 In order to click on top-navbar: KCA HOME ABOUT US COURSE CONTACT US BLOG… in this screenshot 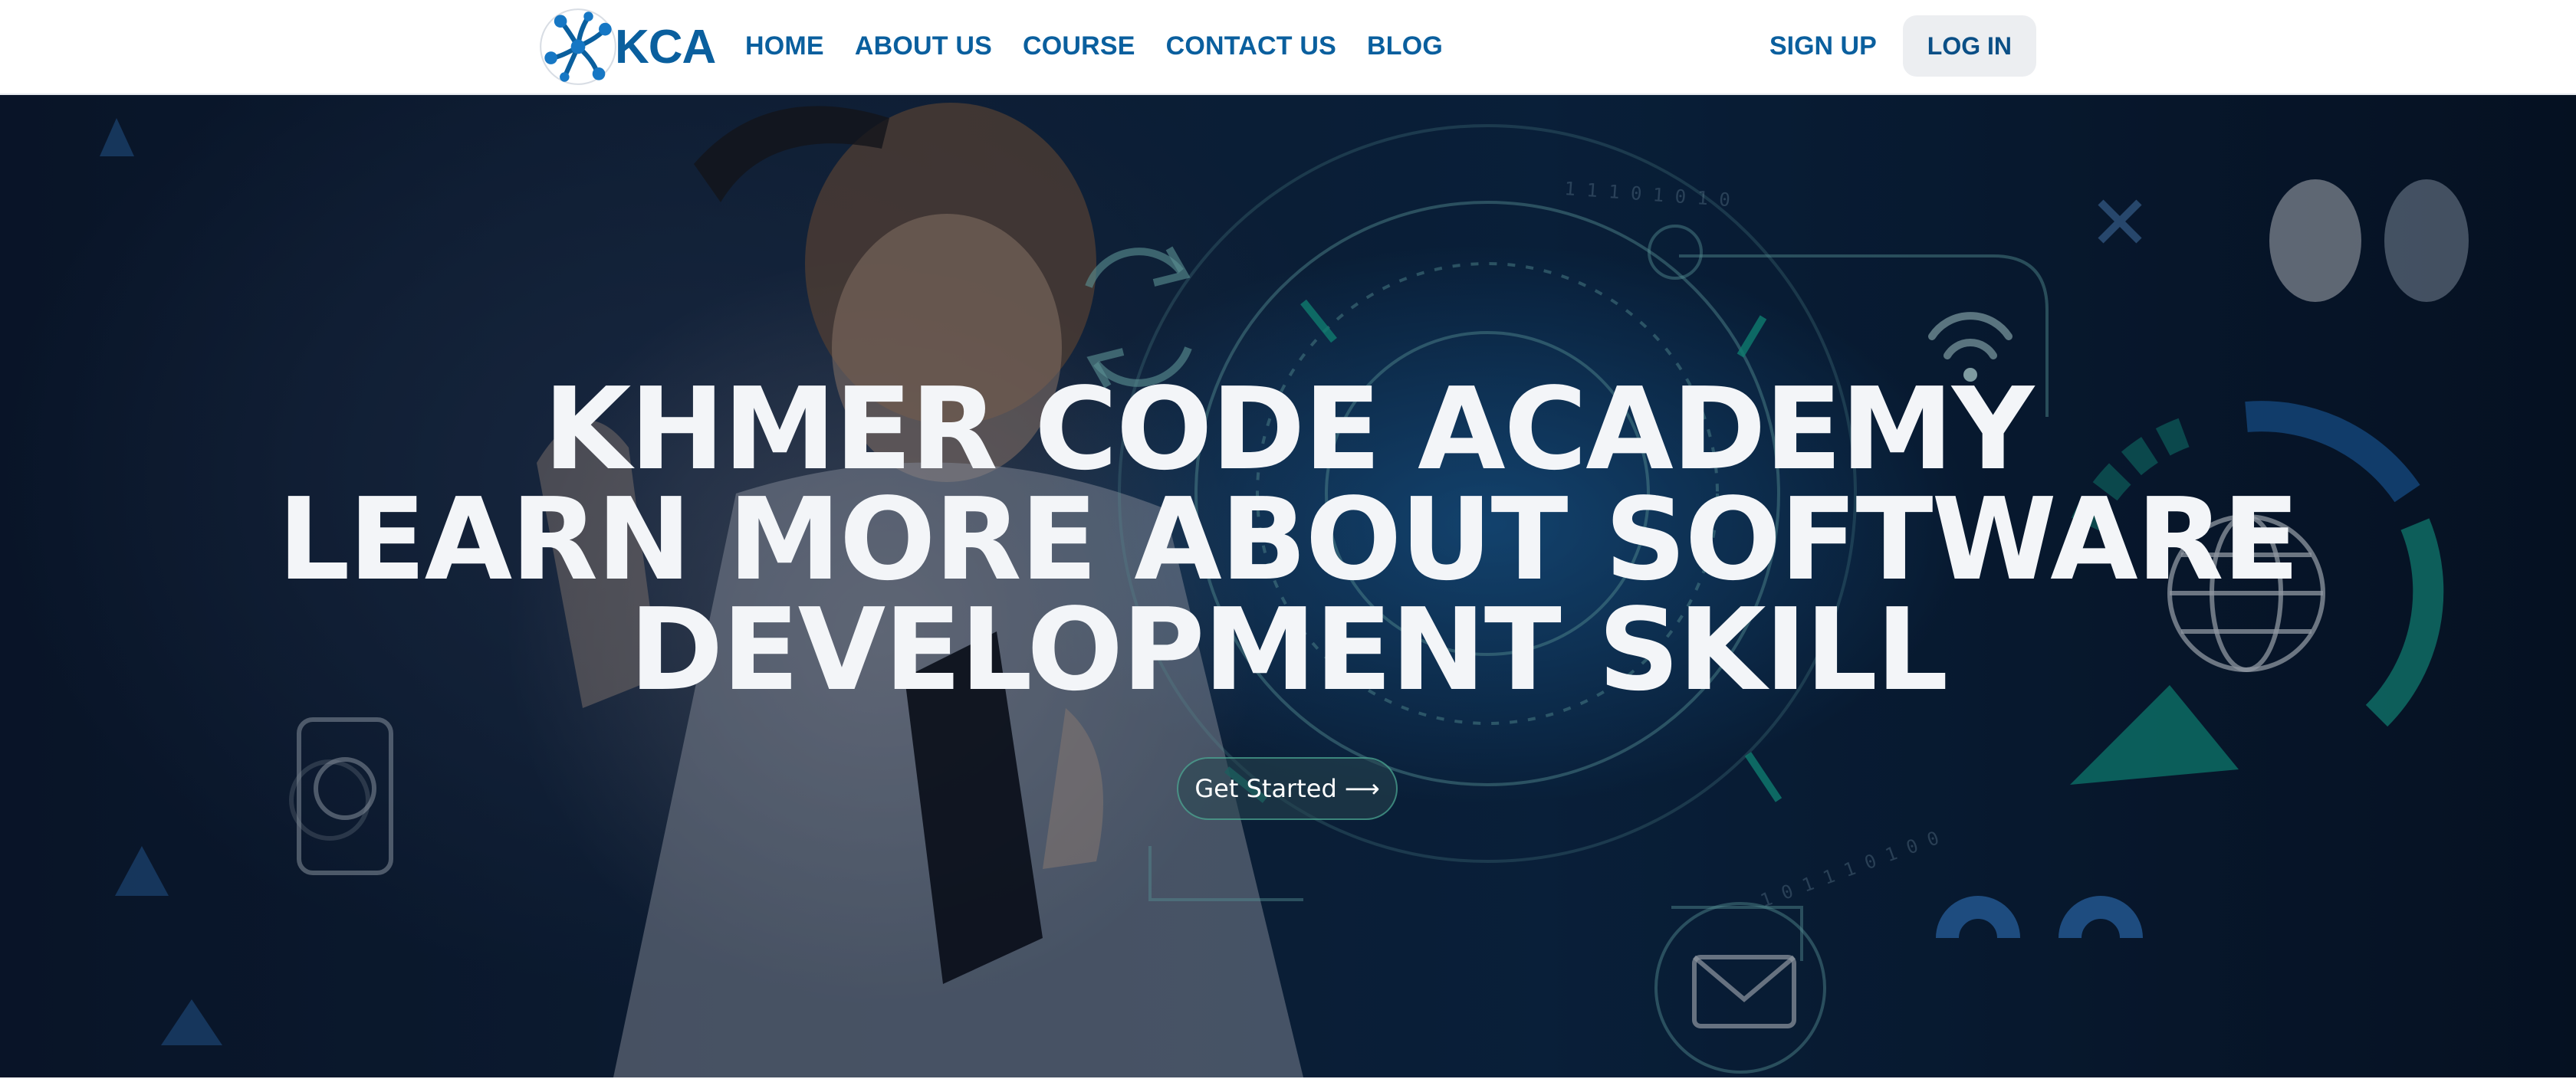, I will do `click(1288, 47)`.